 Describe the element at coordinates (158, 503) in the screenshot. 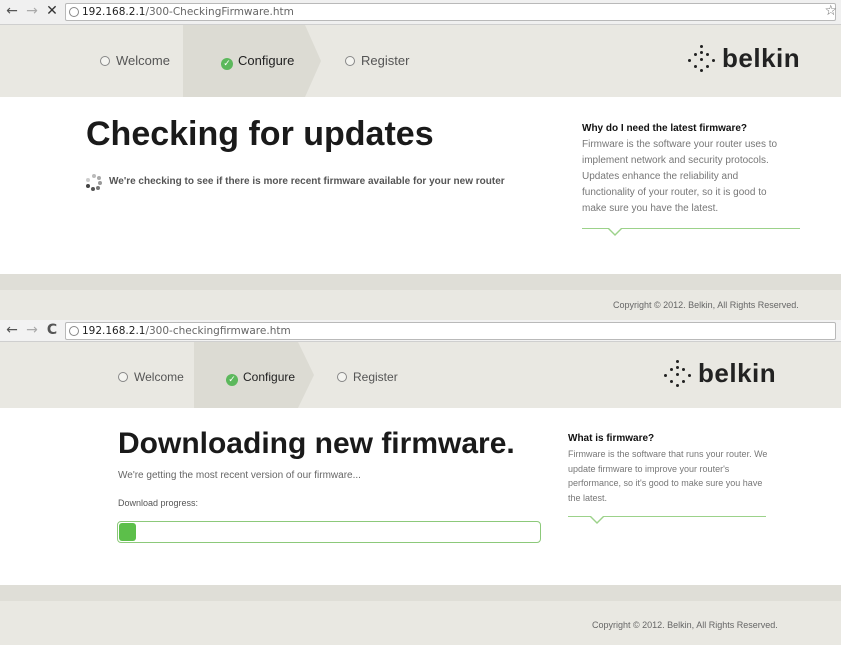

I see `progress-label: Download progress:` at that location.